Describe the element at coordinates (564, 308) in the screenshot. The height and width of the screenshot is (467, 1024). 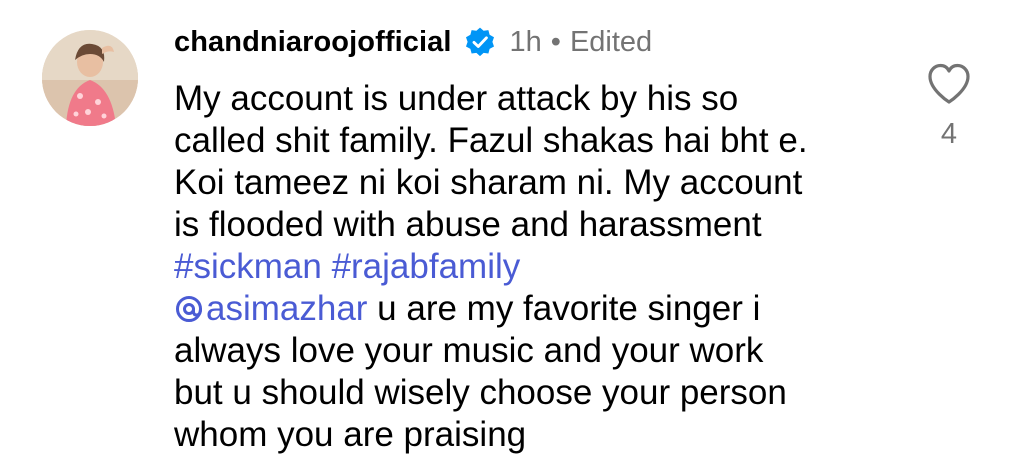
I see `comment-line-rest: u are my favorite singer i` at that location.